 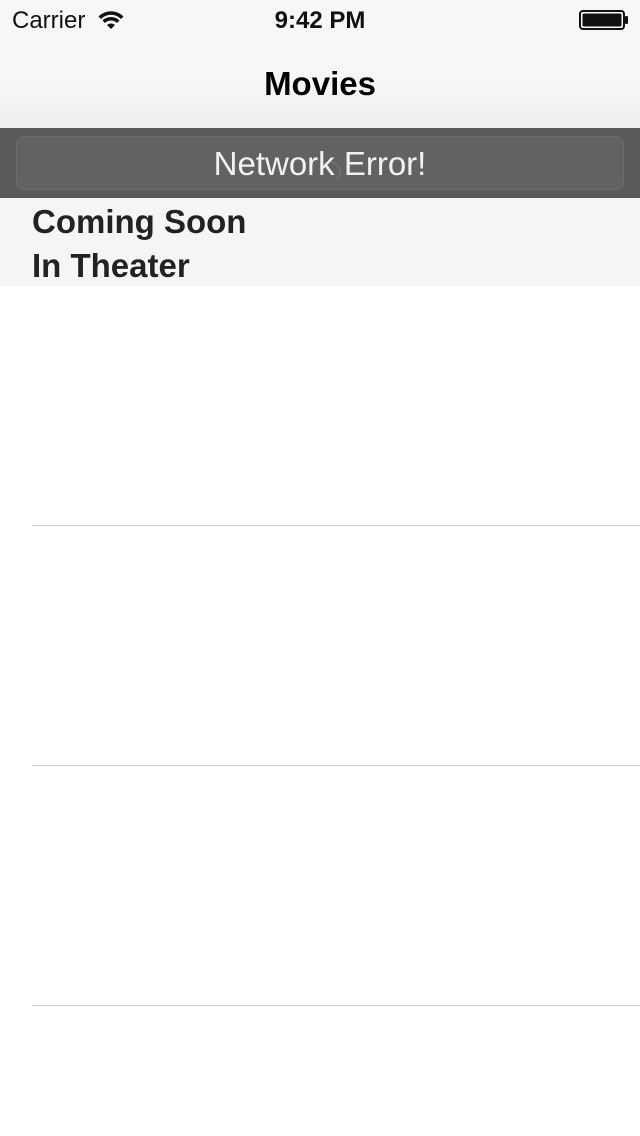 I want to click on category-list: Coming Soon In Theater, so click(x=320, y=242).